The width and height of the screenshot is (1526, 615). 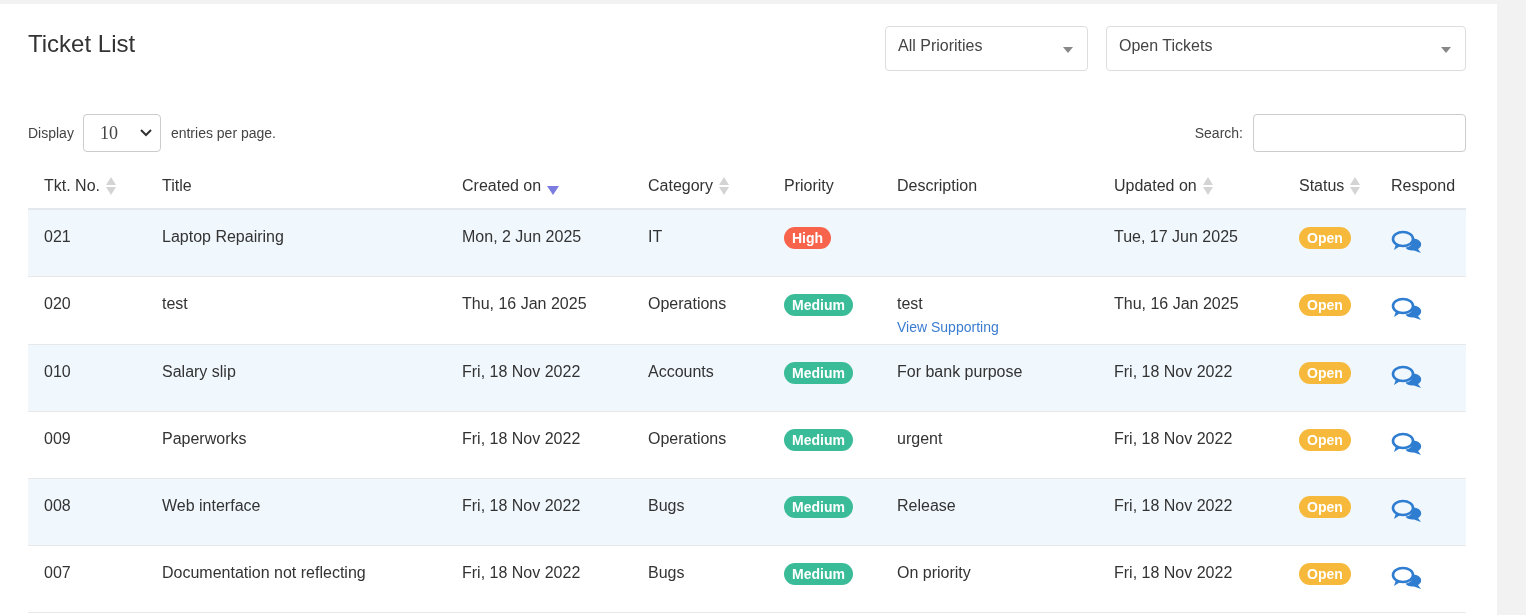 What do you see at coordinates (934, 572) in the screenshot?
I see `table-cell-text: On priority` at bounding box center [934, 572].